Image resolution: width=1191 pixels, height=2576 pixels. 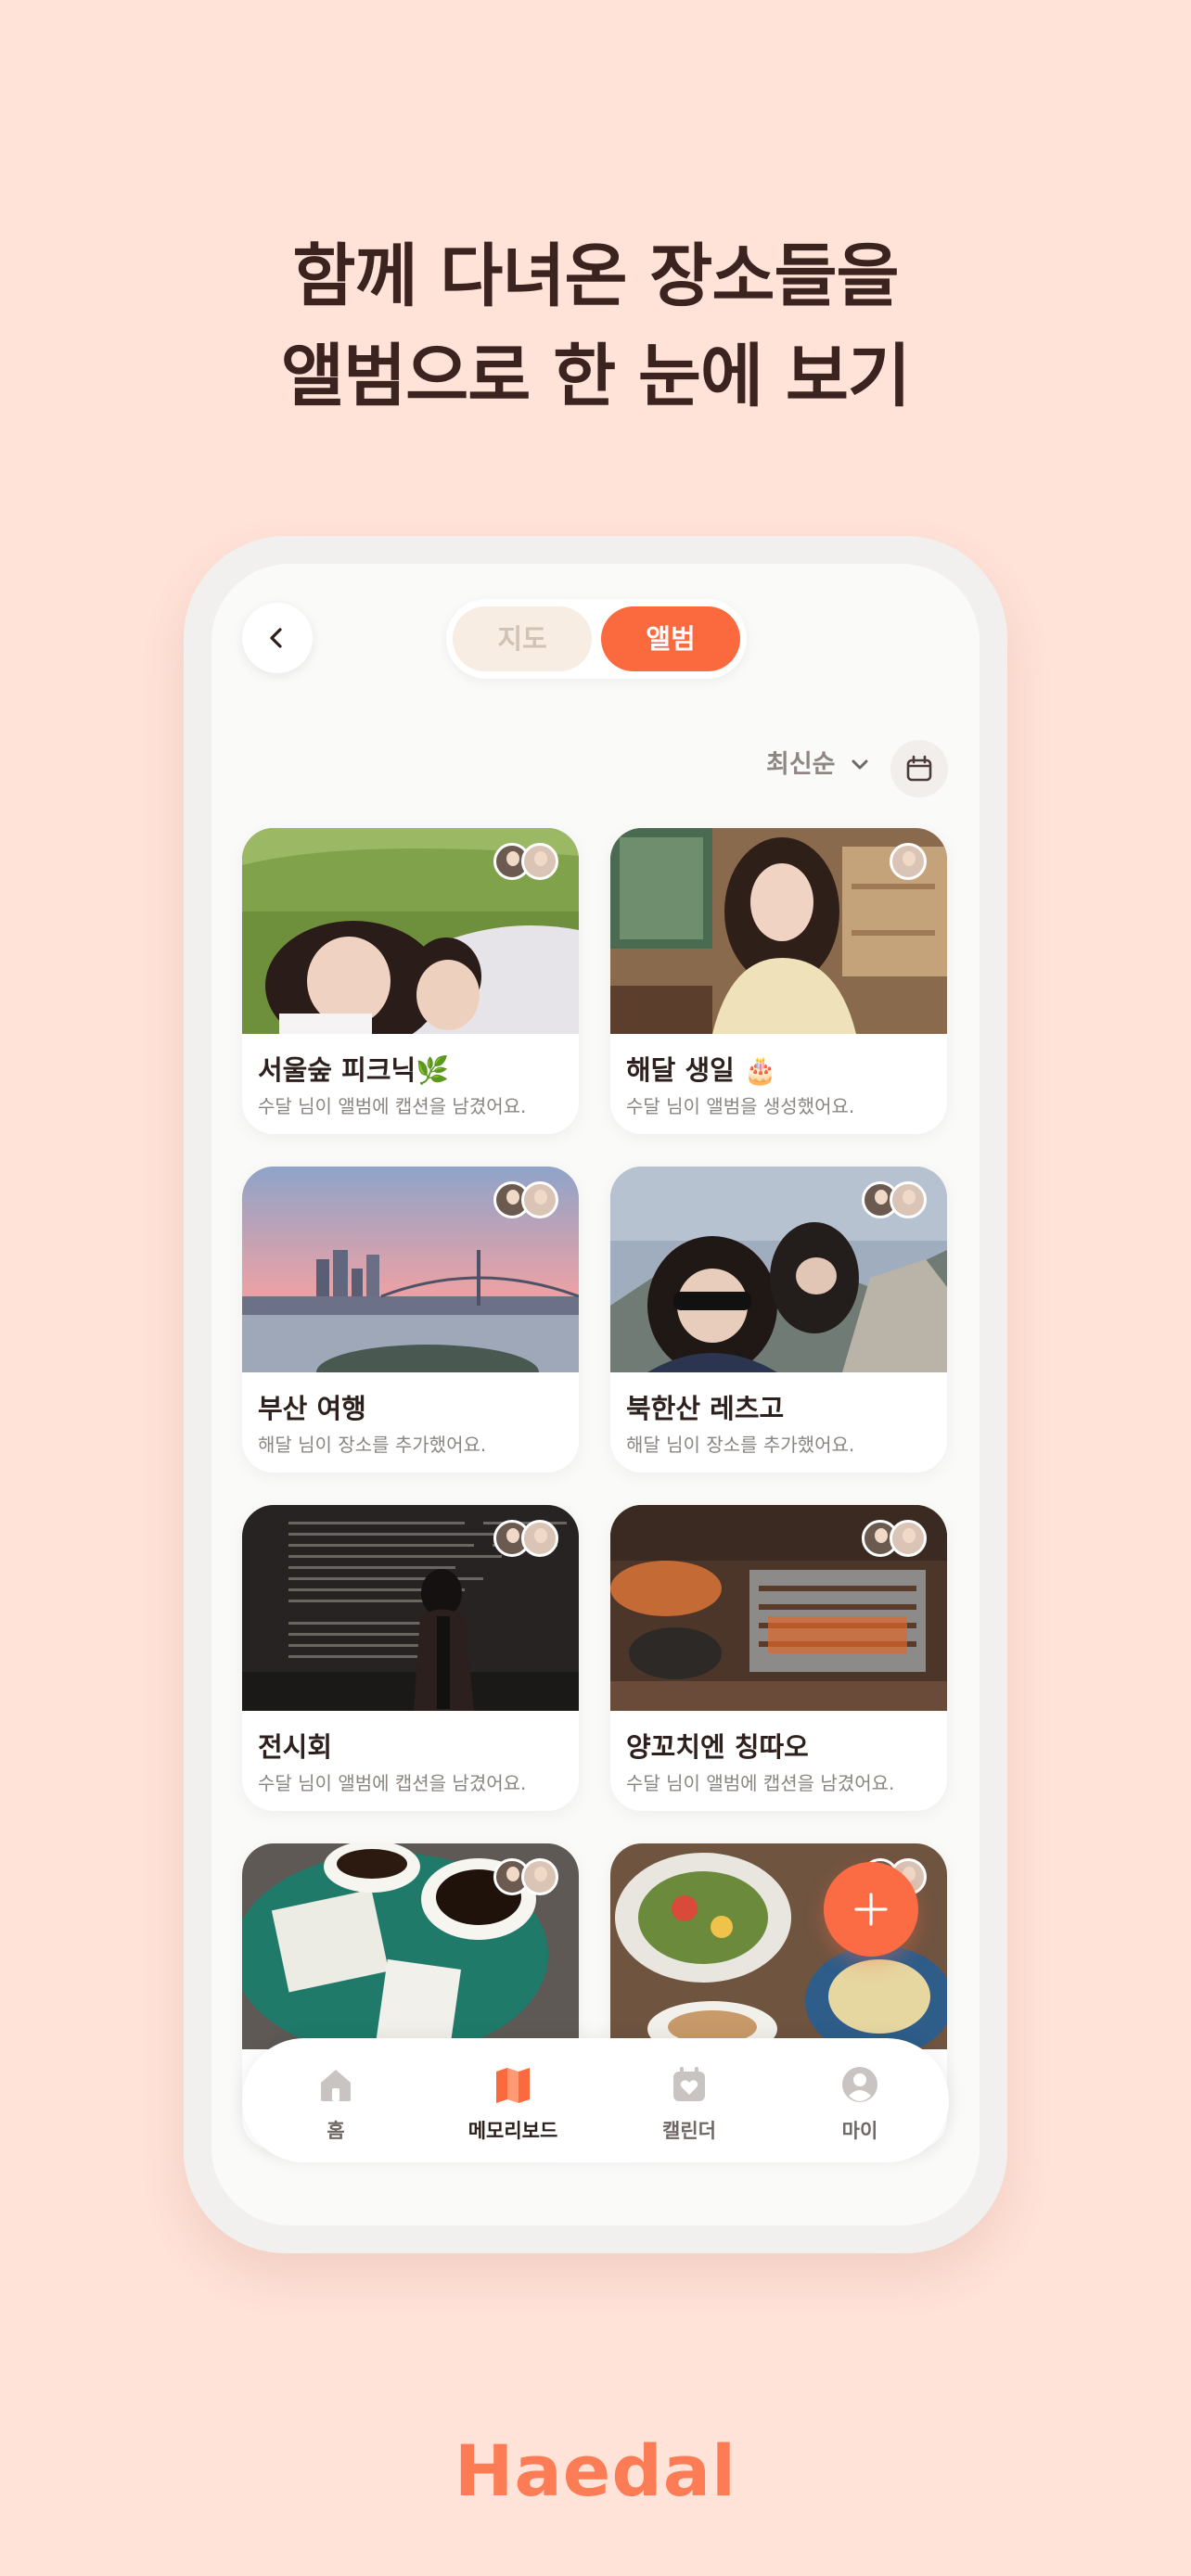 What do you see at coordinates (689, 2084) in the screenshot?
I see `calendar-heart-icon` at bounding box center [689, 2084].